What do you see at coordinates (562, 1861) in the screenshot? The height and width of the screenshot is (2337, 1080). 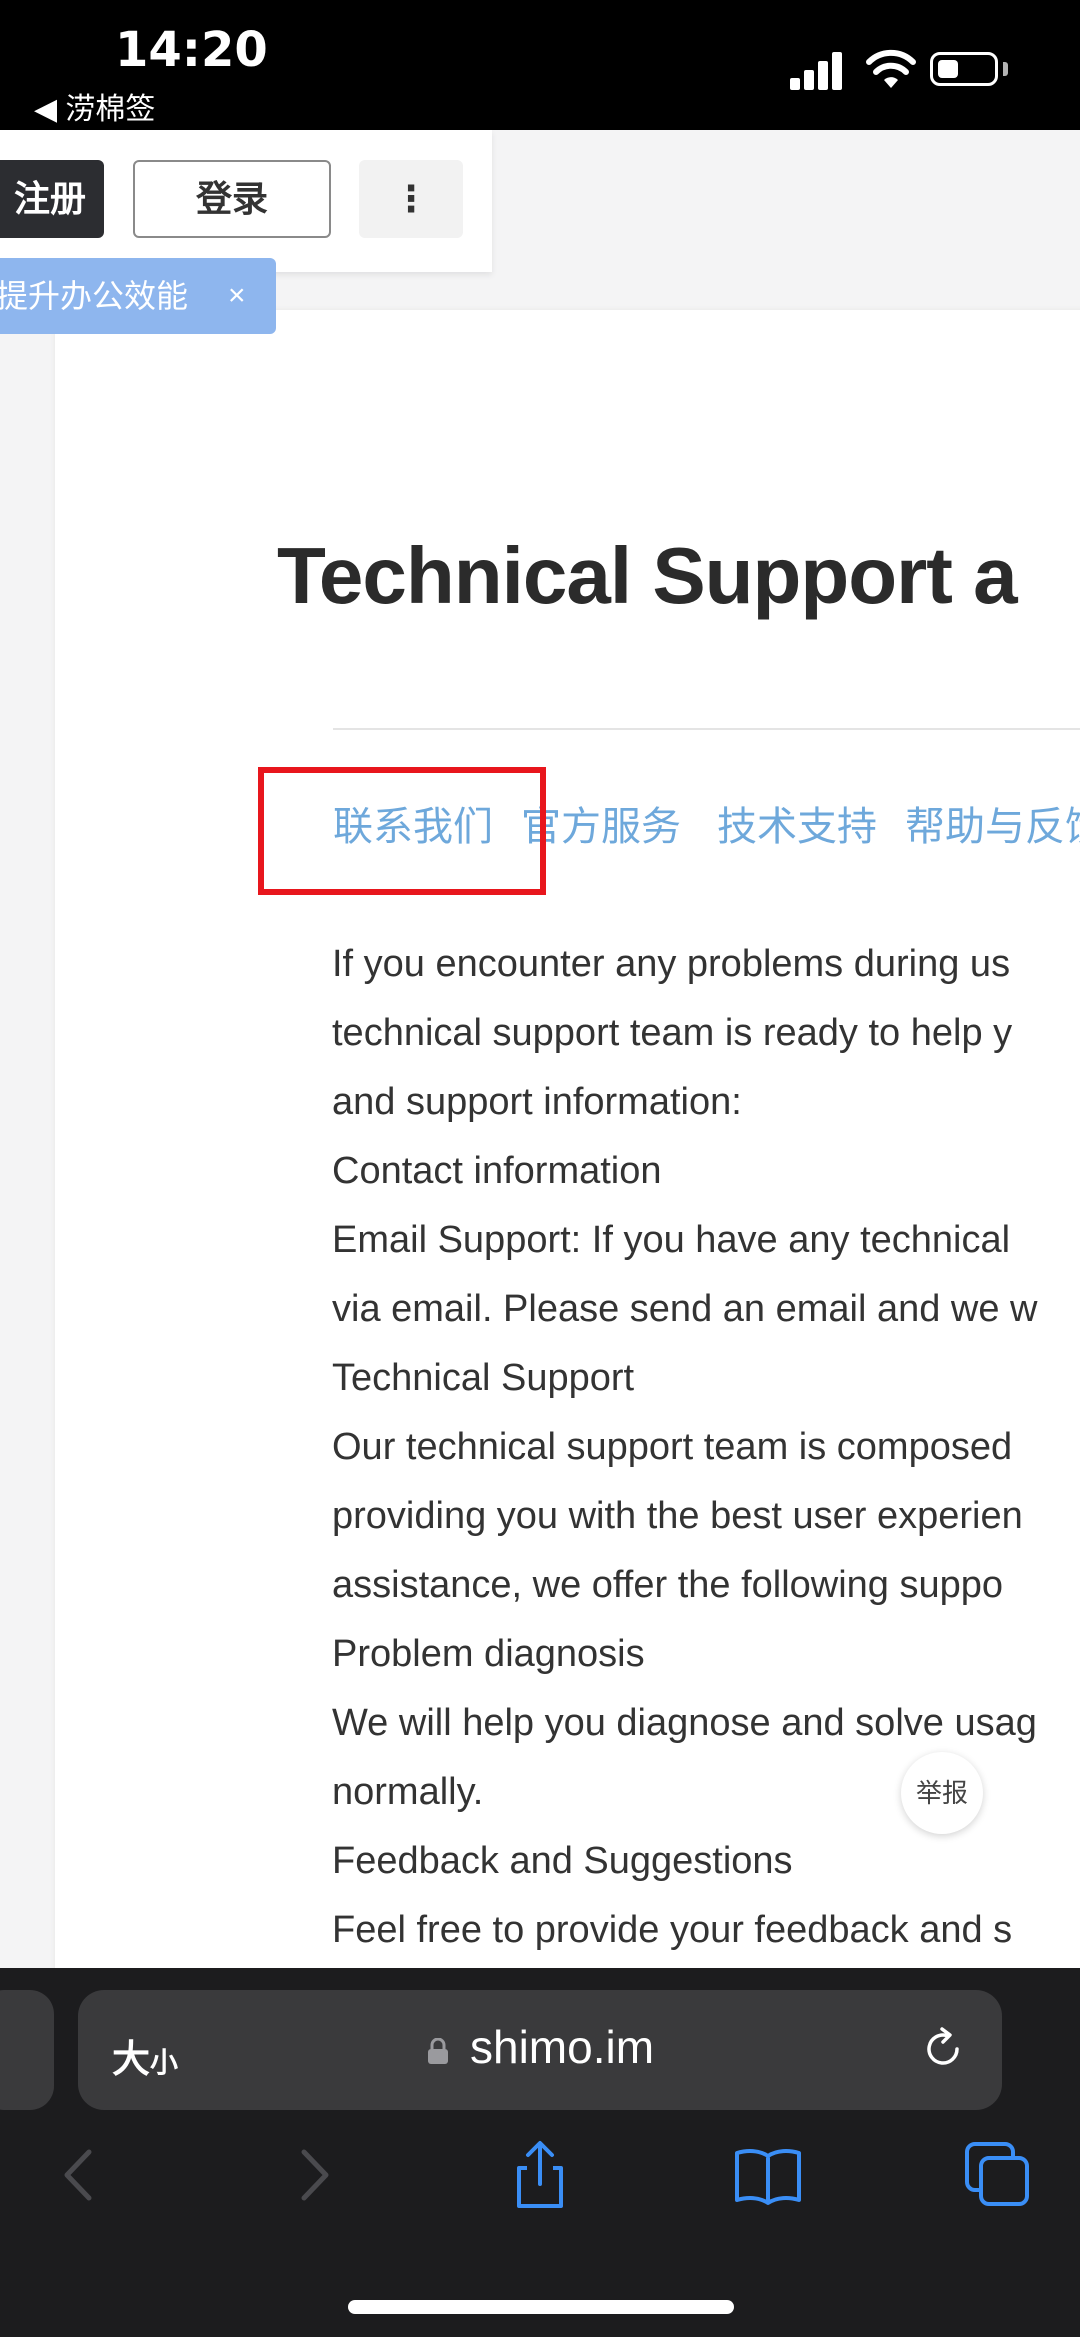 I see `section-heading: Feedback and Suggestions` at bounding box center [562, 1861].